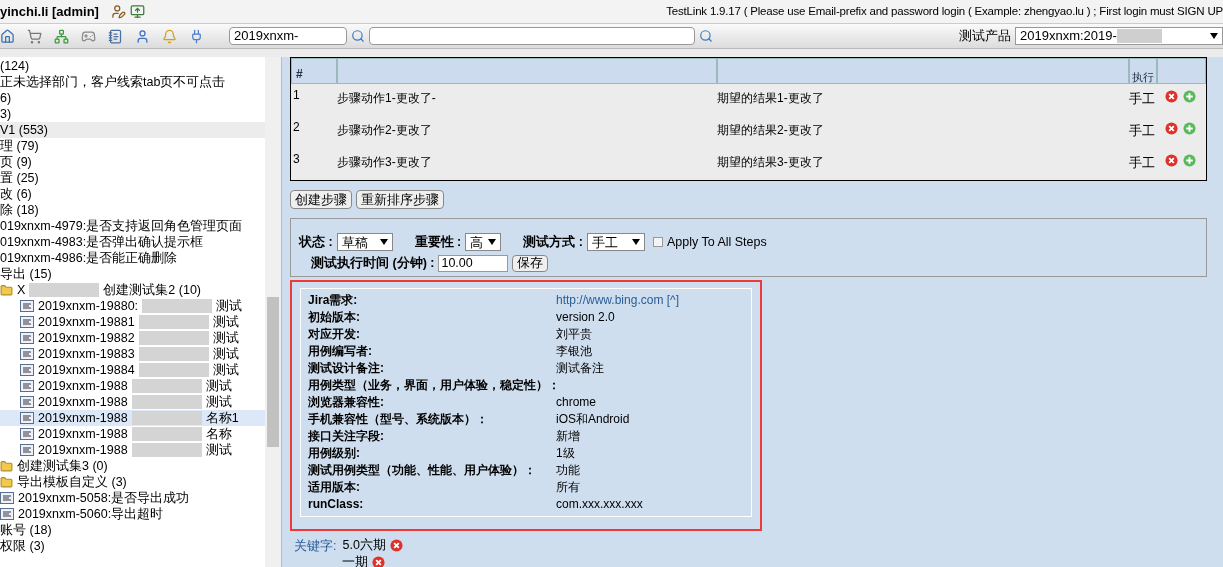  What do you see at coordinates (118, 11) in the screenshot?
I see `edit-user-icon` at bounding box center [118, 11].